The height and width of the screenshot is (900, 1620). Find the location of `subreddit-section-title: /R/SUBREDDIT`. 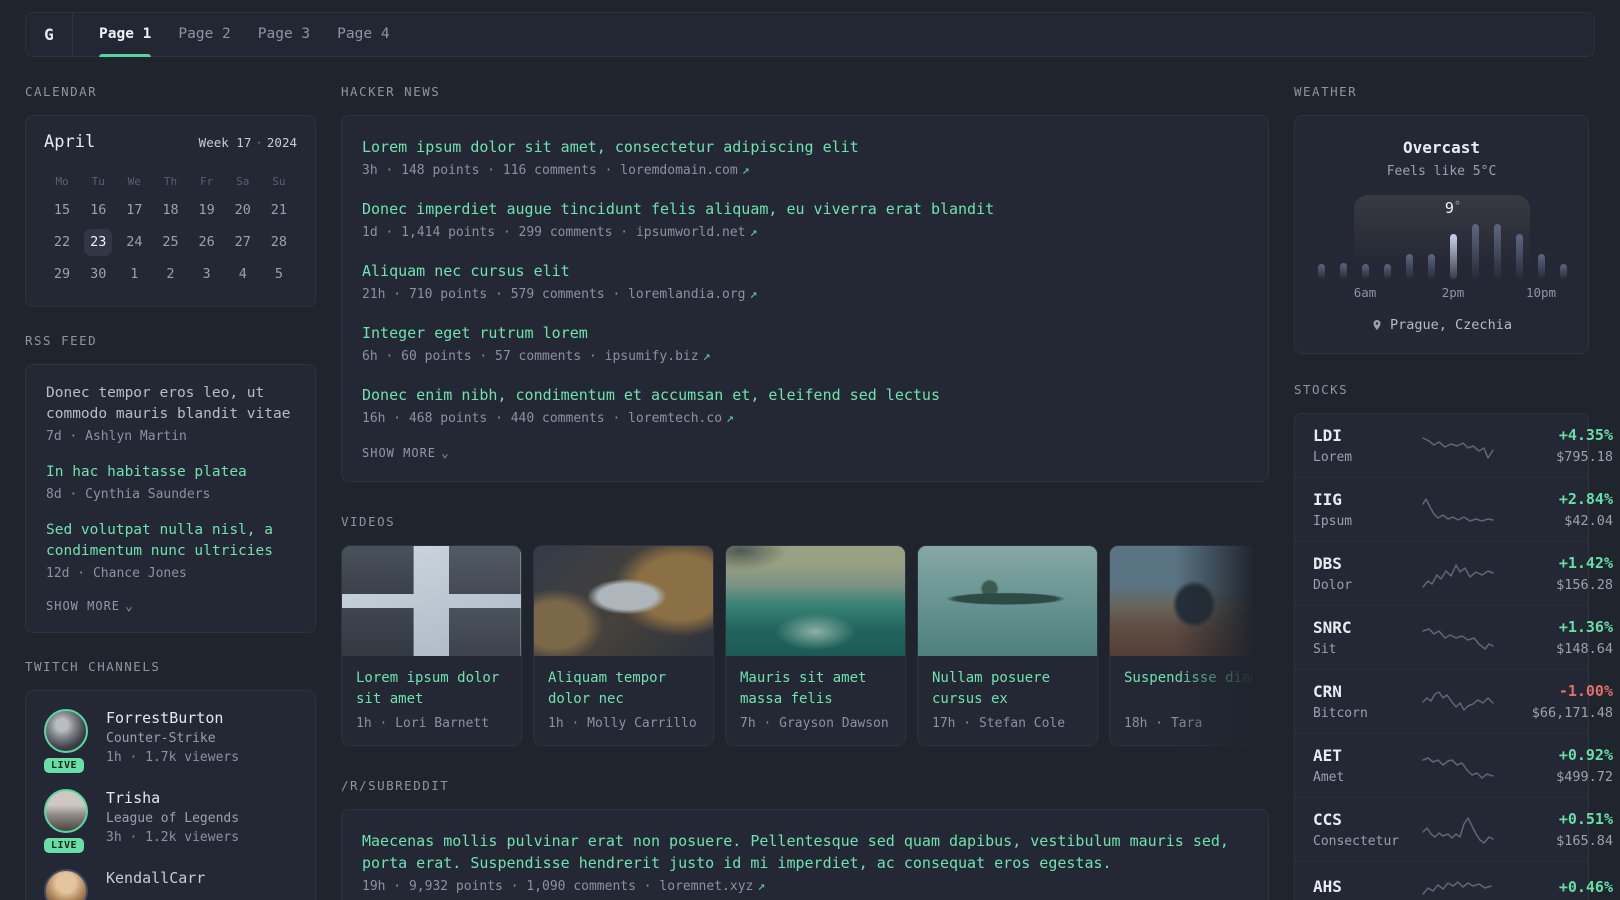

subreddit-section-title: /R/SUBREDDIT is located at coordinates (395, 785).